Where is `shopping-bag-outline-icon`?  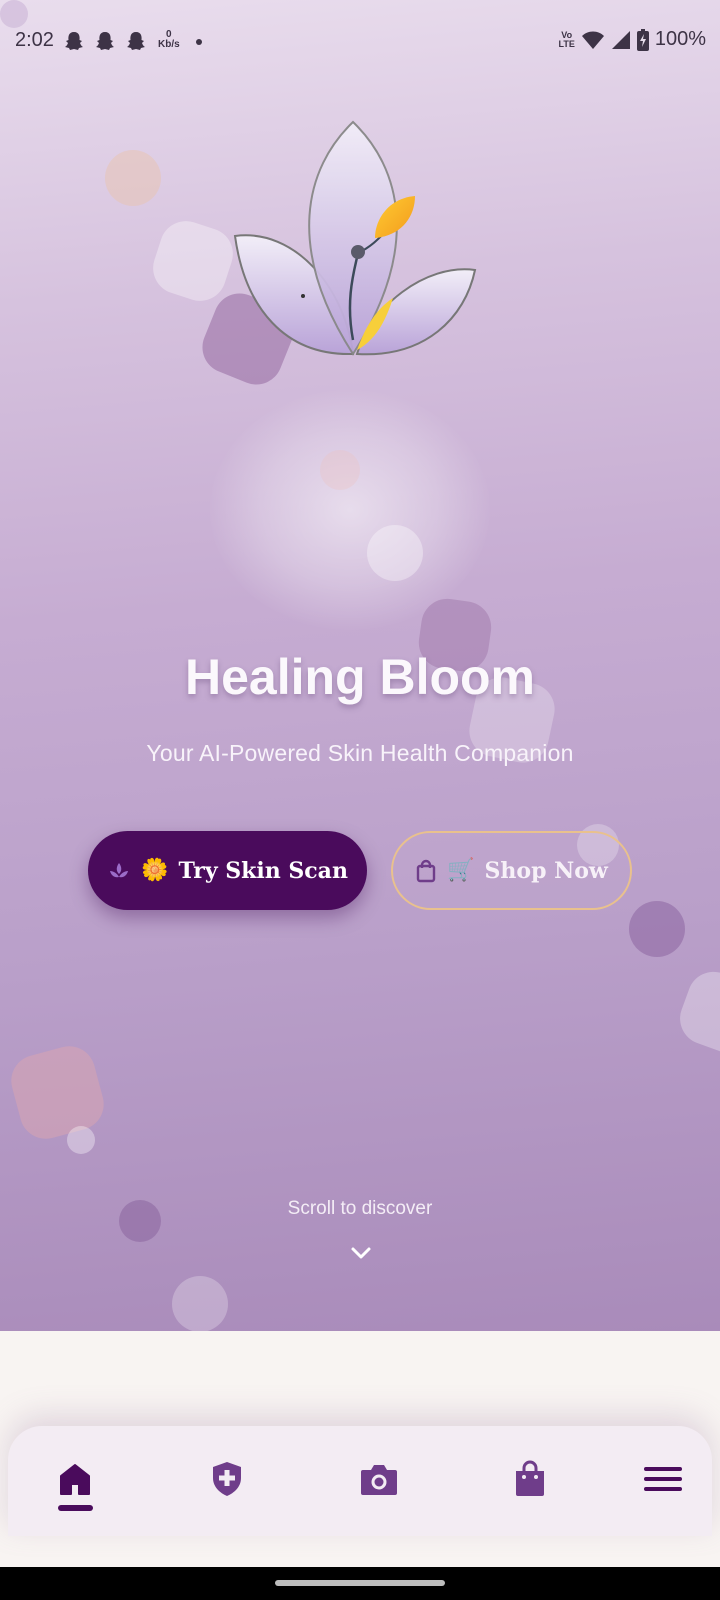 shopping-bag-outline-icon is located at coordinates (426, 870).